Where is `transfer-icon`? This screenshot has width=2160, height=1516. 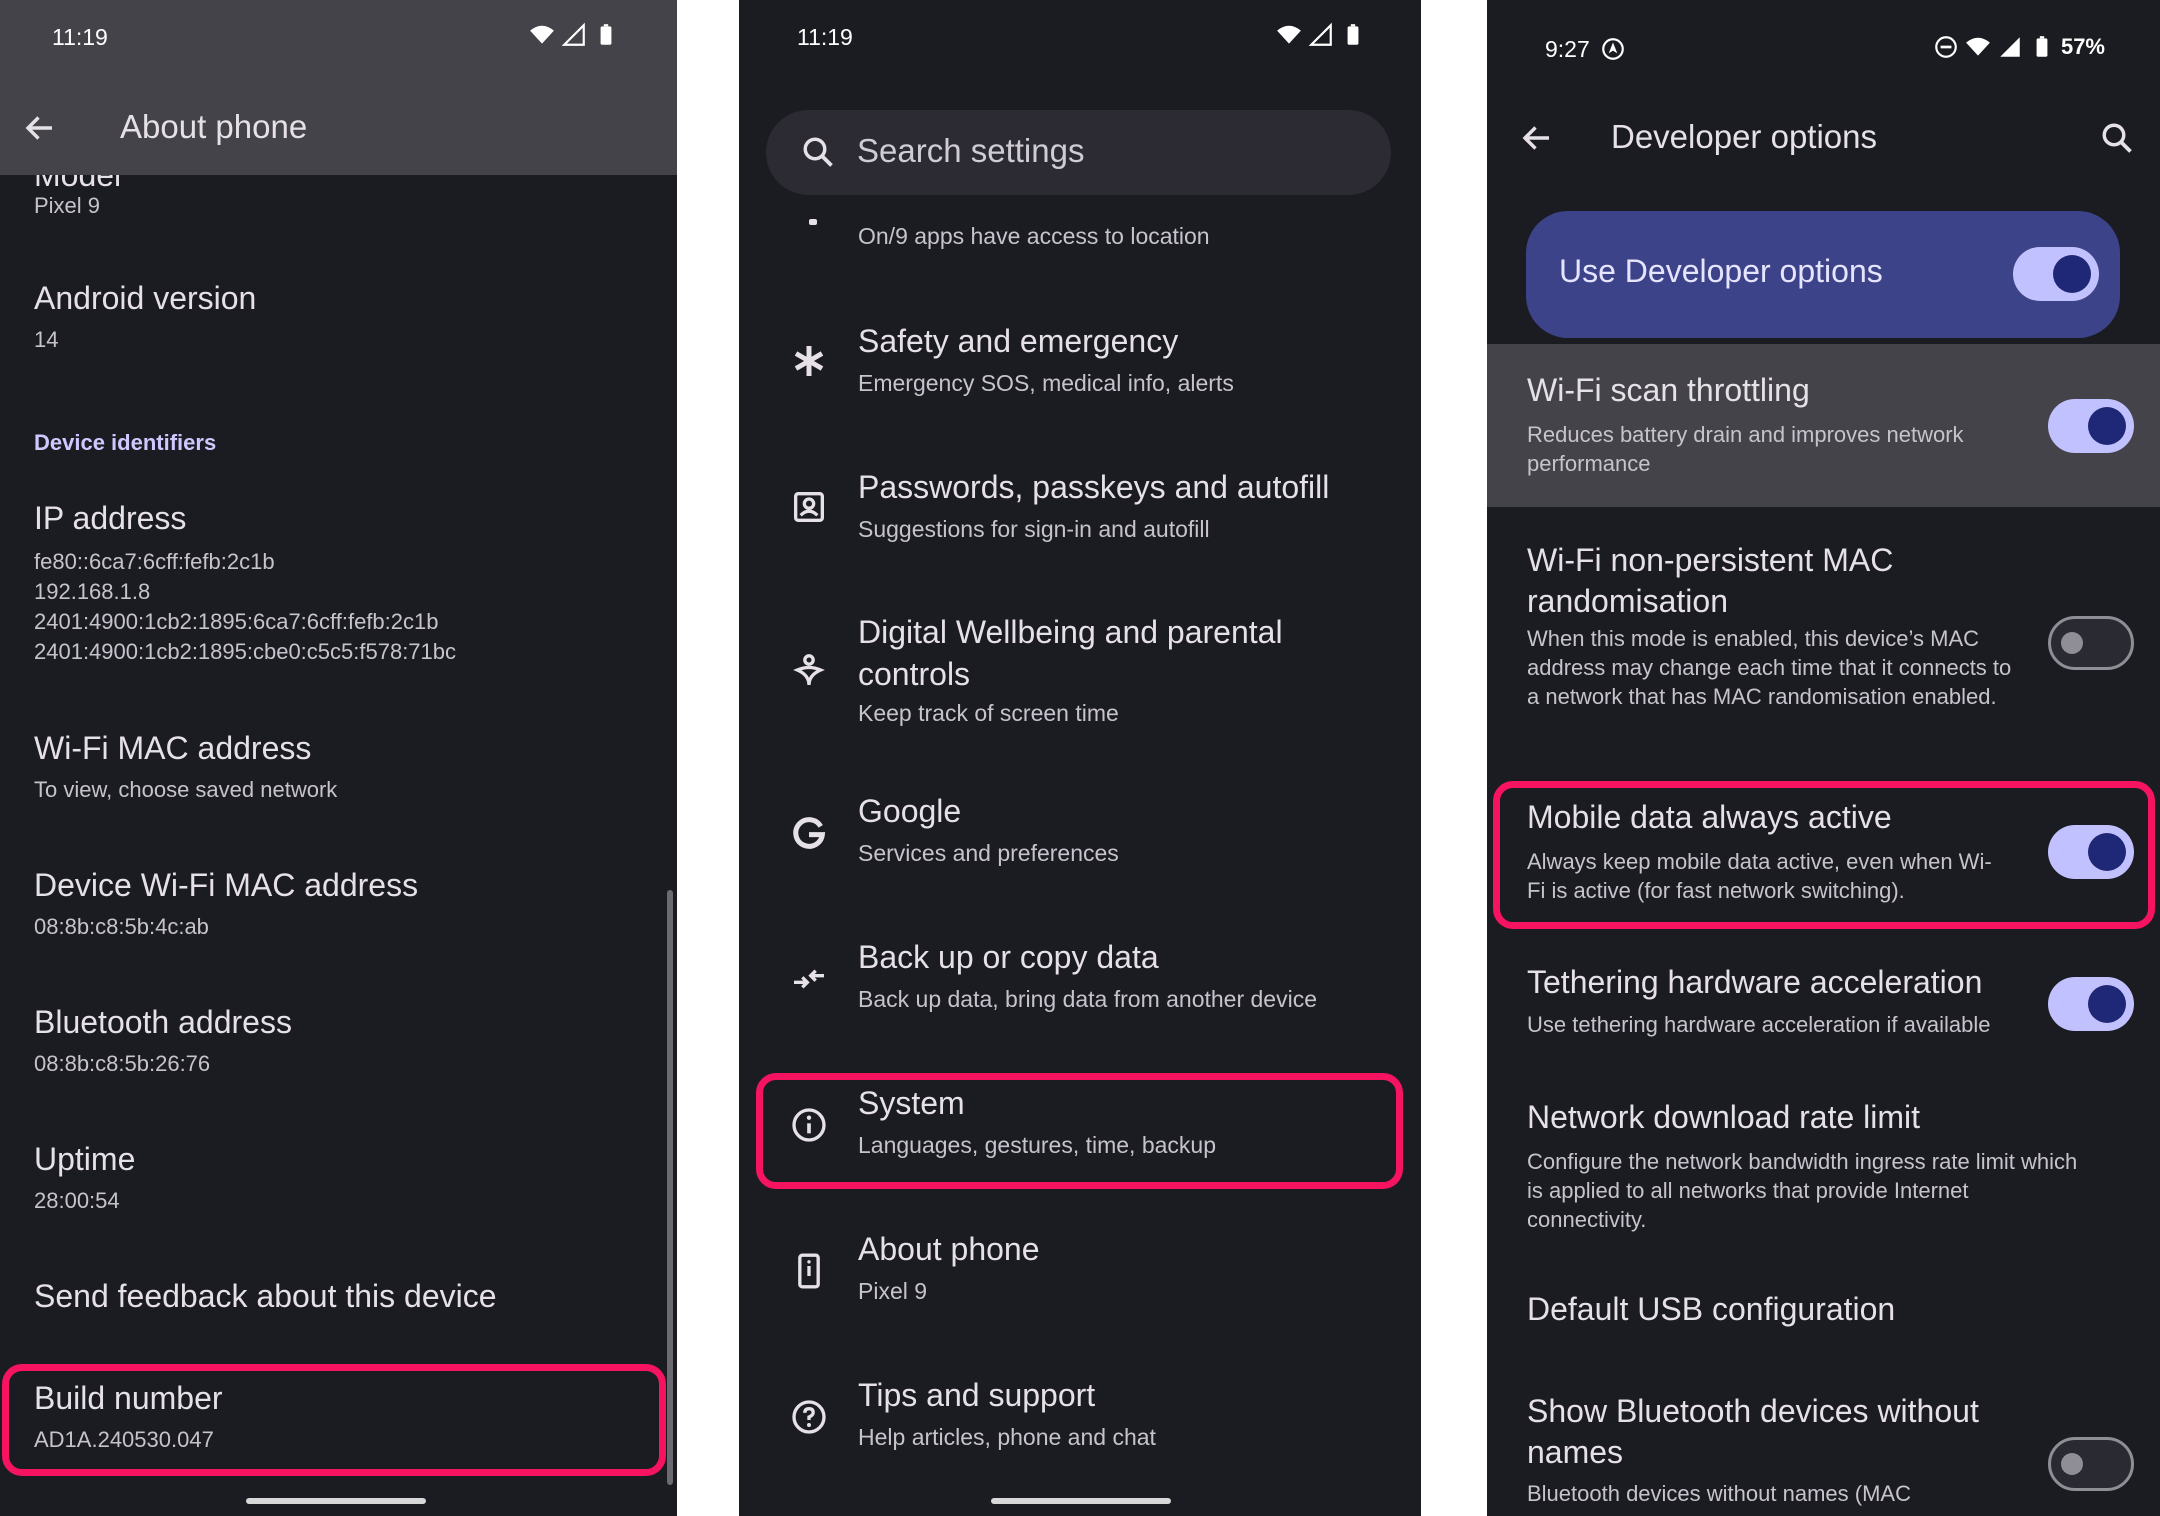 transfer-icon is located at coordinates (809, 979).